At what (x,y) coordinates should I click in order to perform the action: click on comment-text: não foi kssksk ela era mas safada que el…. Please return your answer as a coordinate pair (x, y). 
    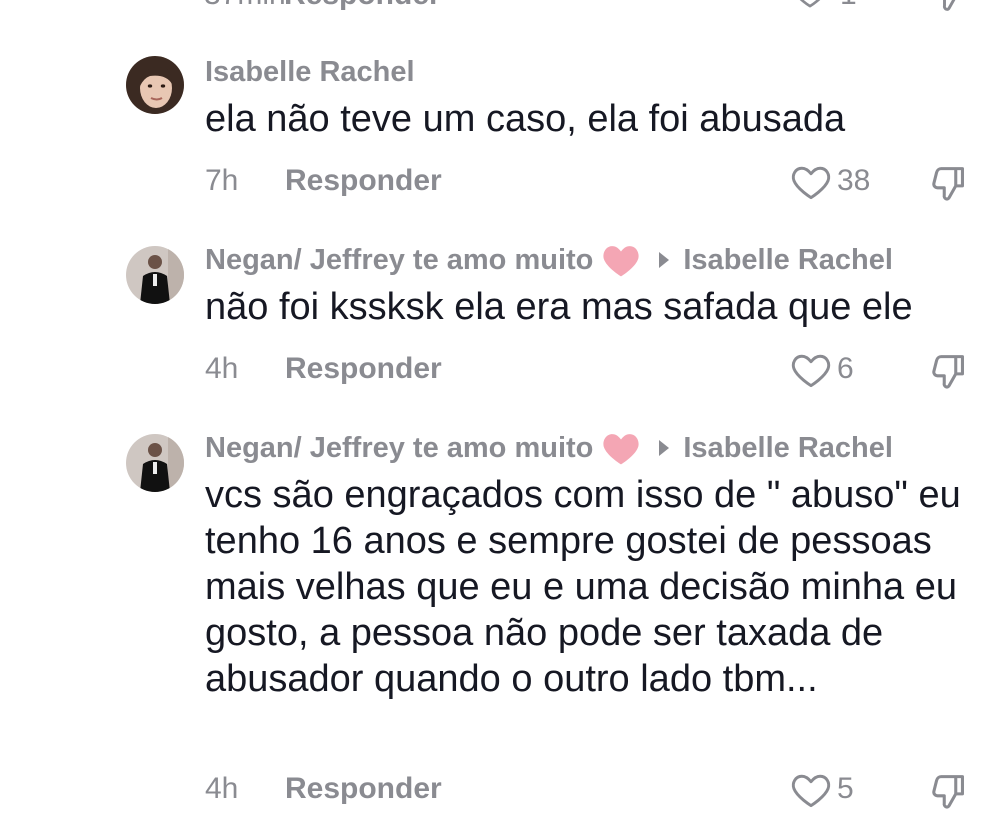
    Looking at the image, I should click on (559, 307).